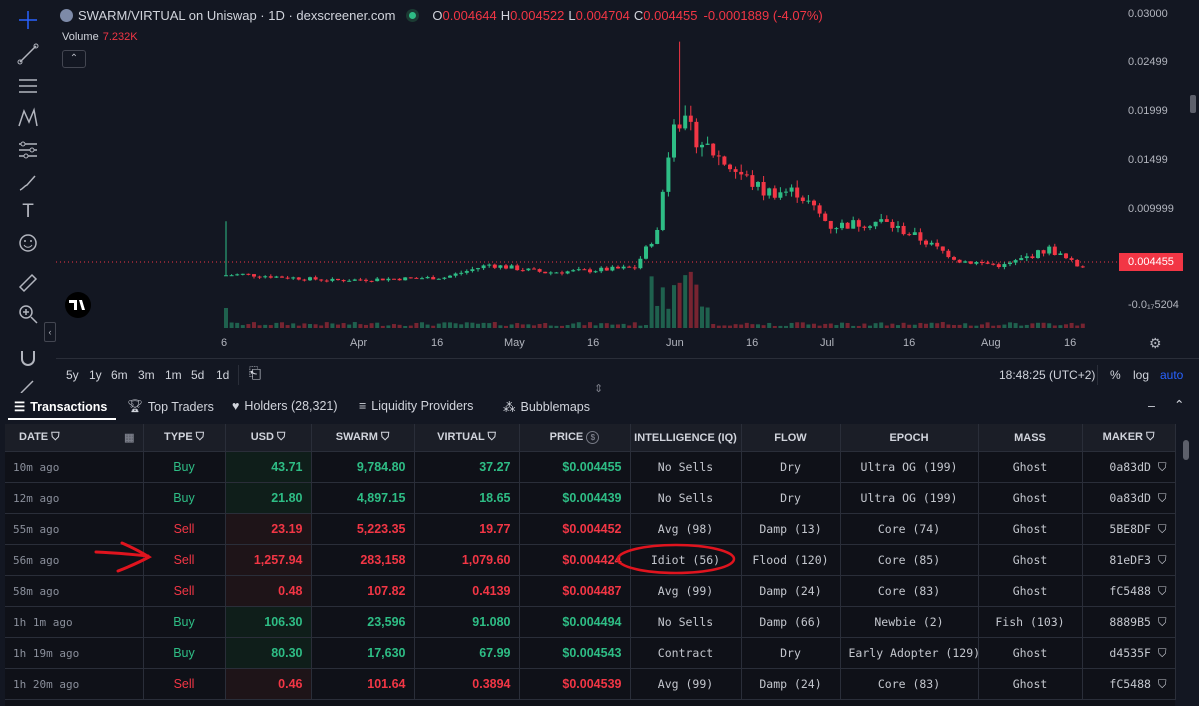  I want to click on col-price: PRICE $, so click(575, 438).